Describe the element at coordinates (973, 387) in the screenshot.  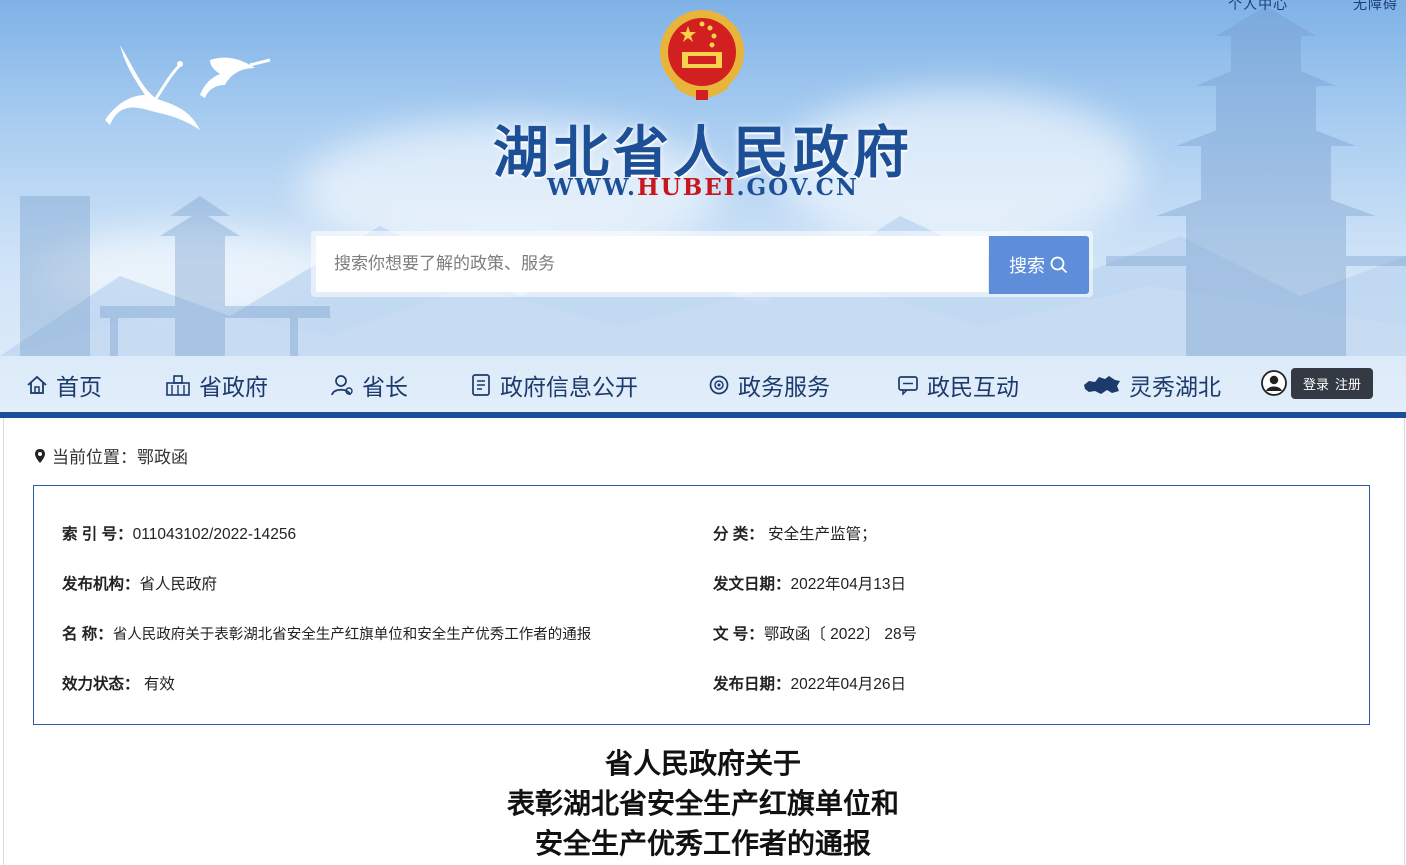
I see `nav-item-label: 政民互动` at that location.